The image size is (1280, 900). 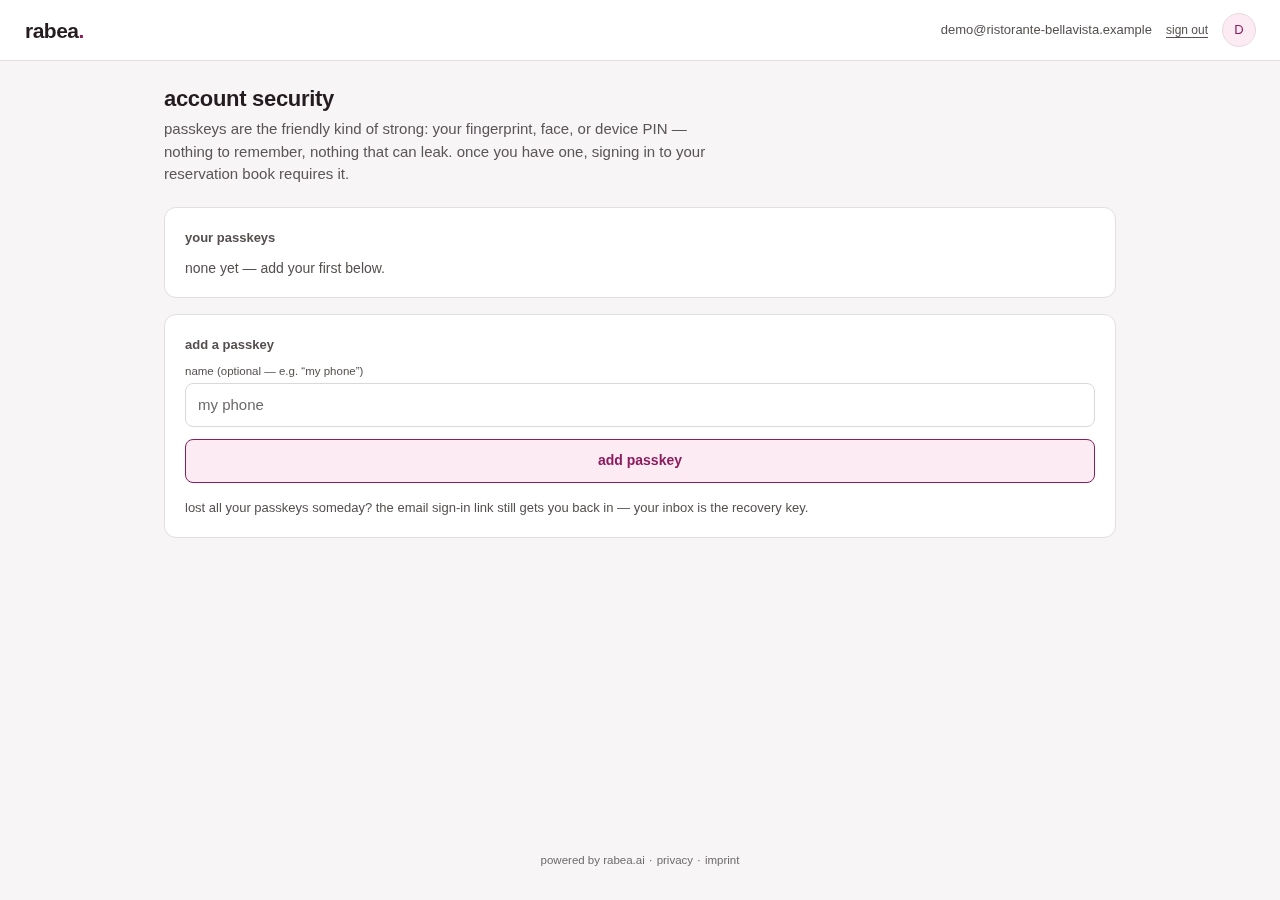 What do you see at coordinates (640, 404) in the screenshot?
I see `name-input-field: my phone` at bounding box center [640, 404].